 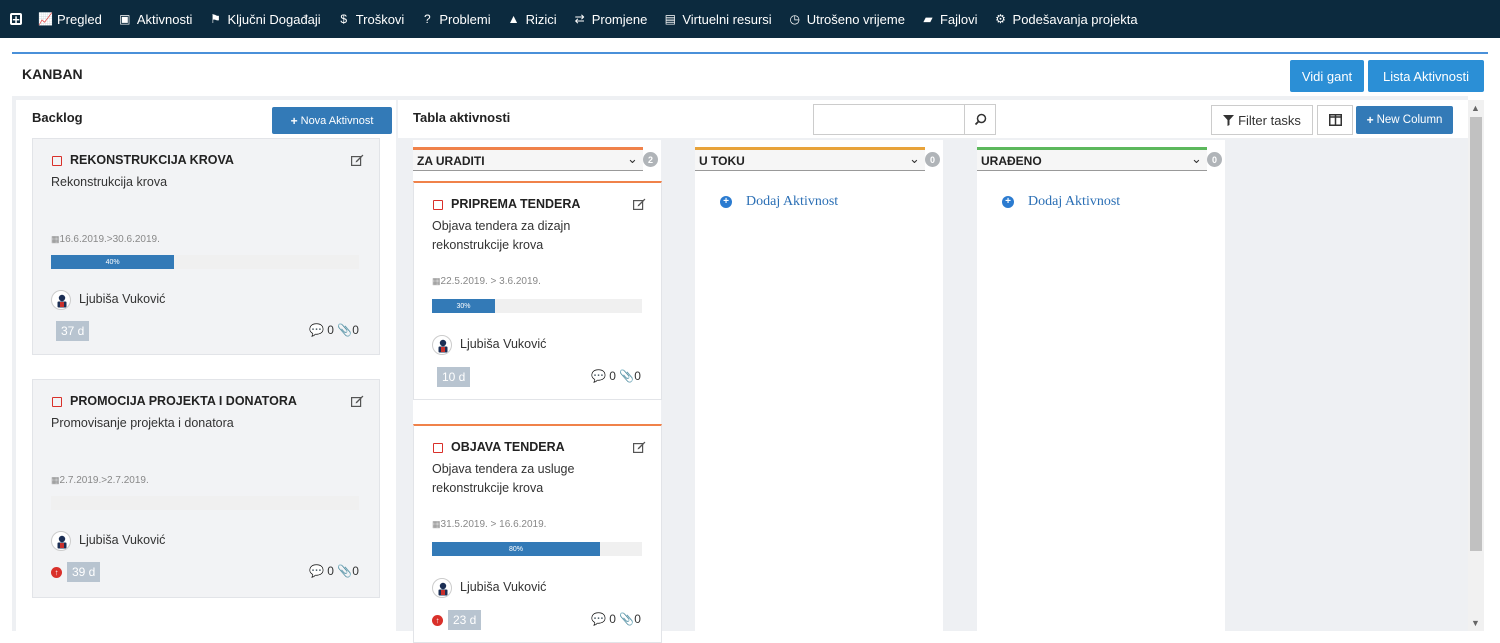 What do you see at coordinates (56, 572) in the screenshot?
I see `overdue-warning-icon: ↑` at bounding box center [56, 572].